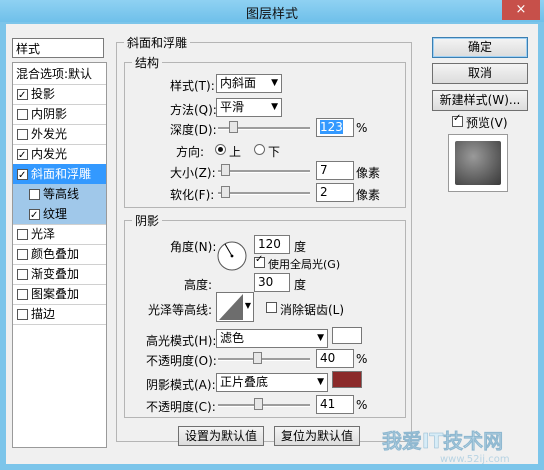 This screenshot has width=544, height=470. Describe the element at coordinates (264, 193) in the screenshot. I see `soften-slider-track` at that location.